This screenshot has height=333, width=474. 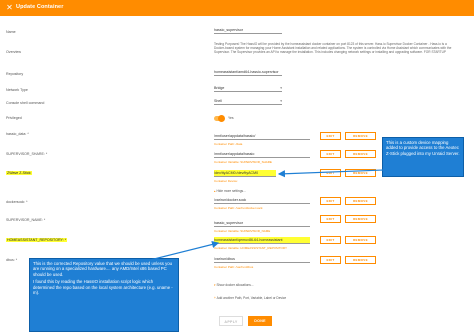 I want to click on dockersock-remove-button: REMOVE, so click(x=360, y=201).